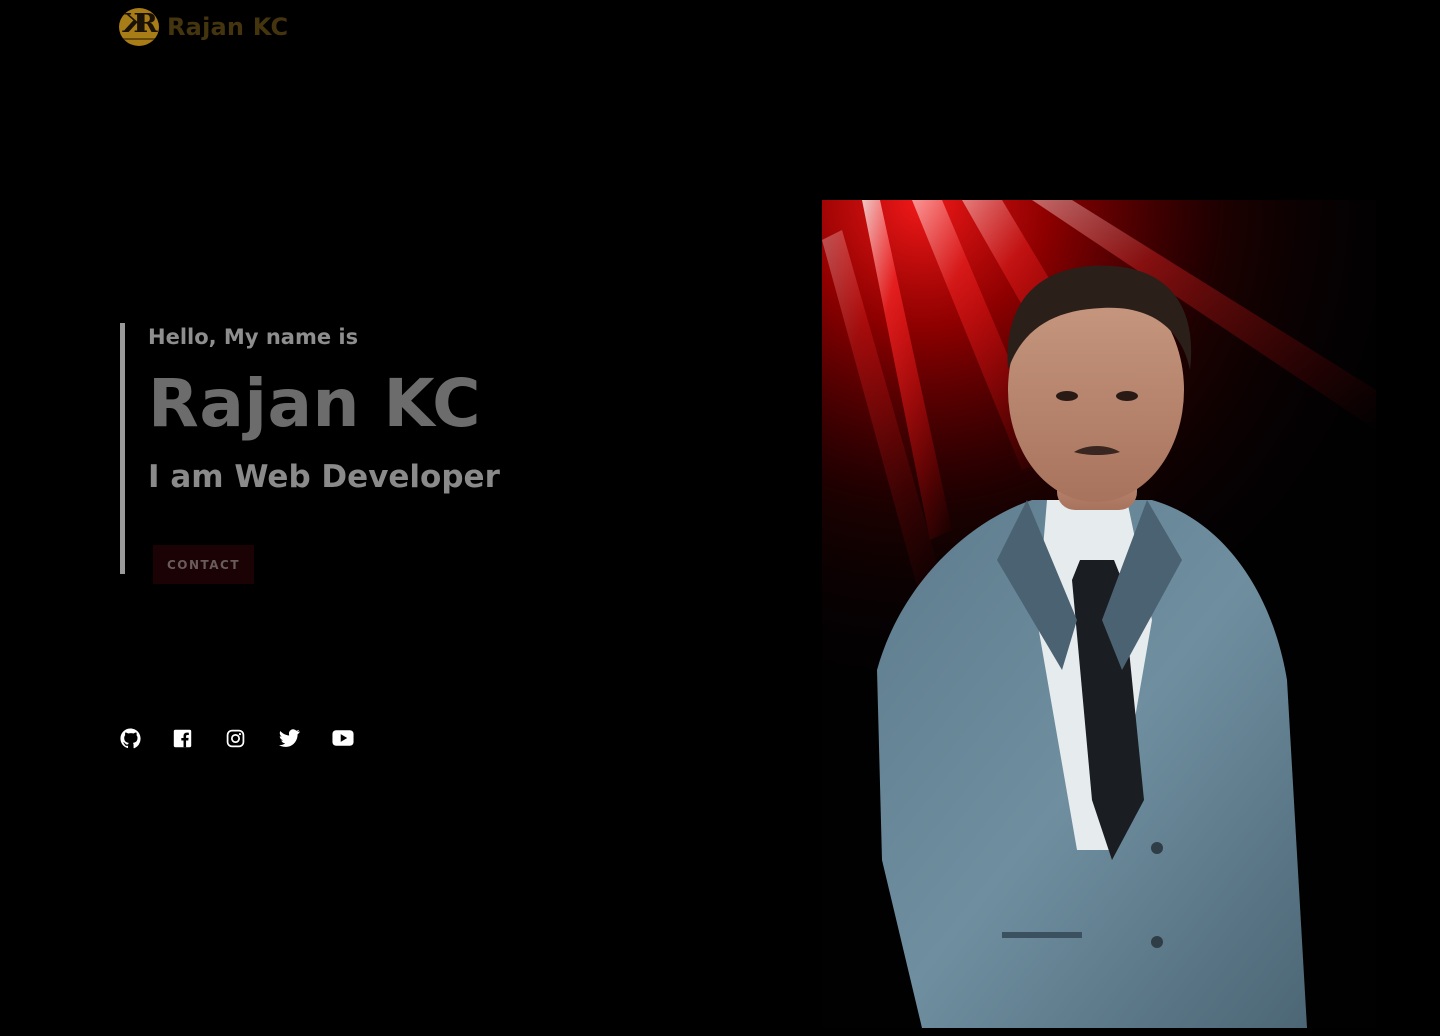 Image resolution: width=1440 pixels, height=1036 pixels. Describe the element at coordinates (182, 738) in the screenshot. I see `facebook-icon` at that location.